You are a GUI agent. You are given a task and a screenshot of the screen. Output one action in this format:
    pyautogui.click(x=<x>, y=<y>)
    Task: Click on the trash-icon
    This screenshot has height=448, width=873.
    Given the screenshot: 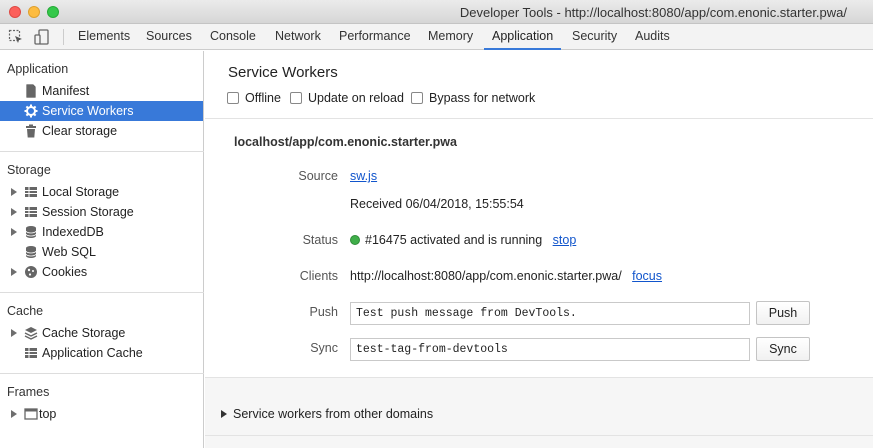 What is the action you would take?
    pyautogui.click(x=31, y=131)
    